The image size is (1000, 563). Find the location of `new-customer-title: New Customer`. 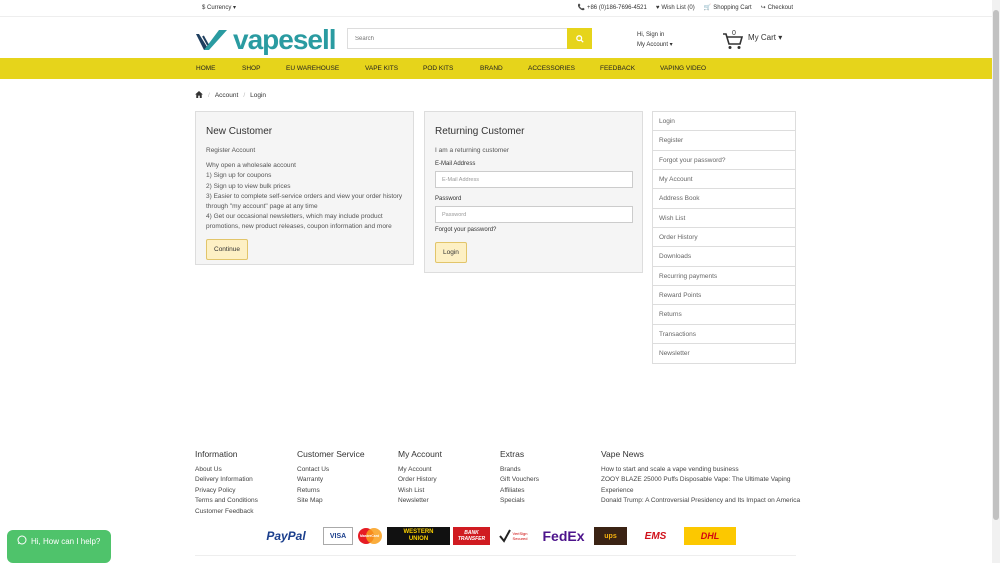

new-customer-title: New Customer is located at coordinates (239, 131).